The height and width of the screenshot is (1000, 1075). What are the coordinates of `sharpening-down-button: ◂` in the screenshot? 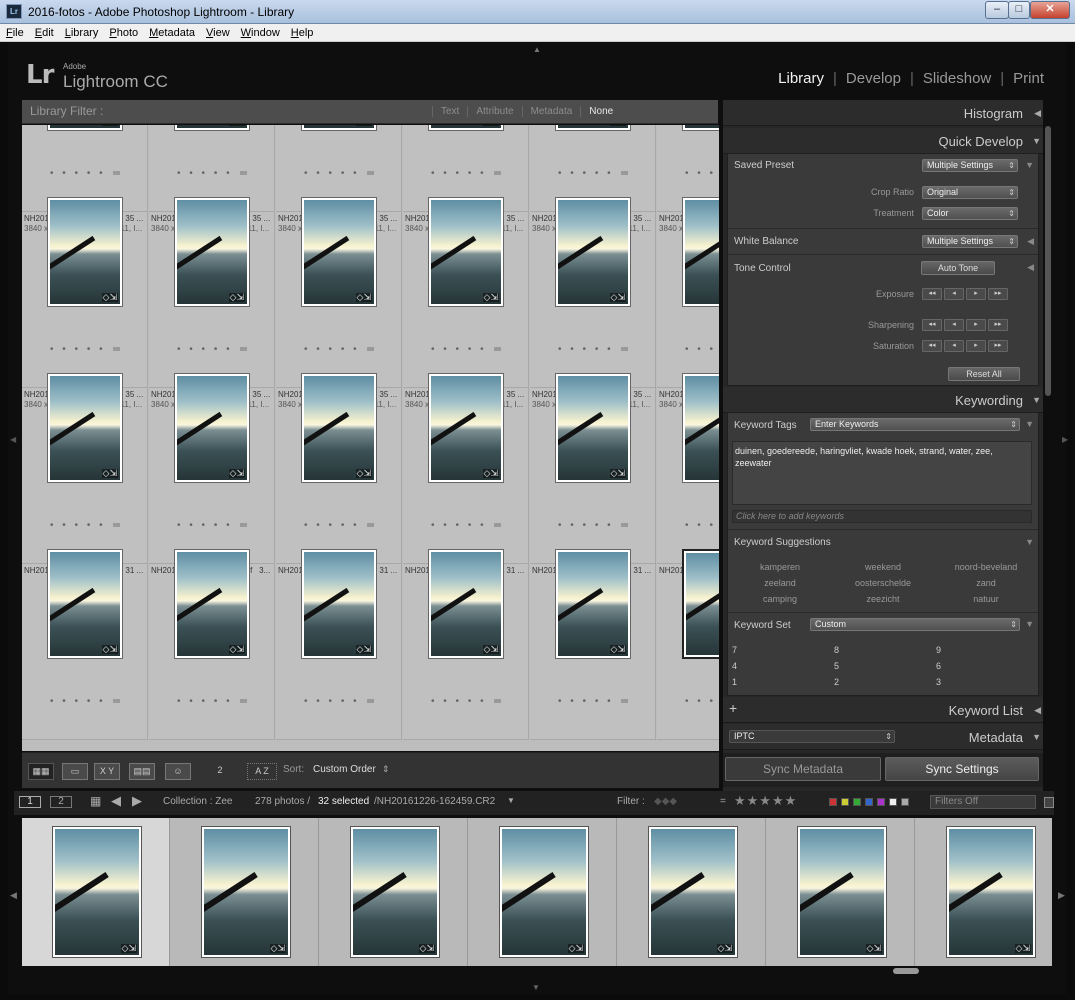 It's located at (954, 325).